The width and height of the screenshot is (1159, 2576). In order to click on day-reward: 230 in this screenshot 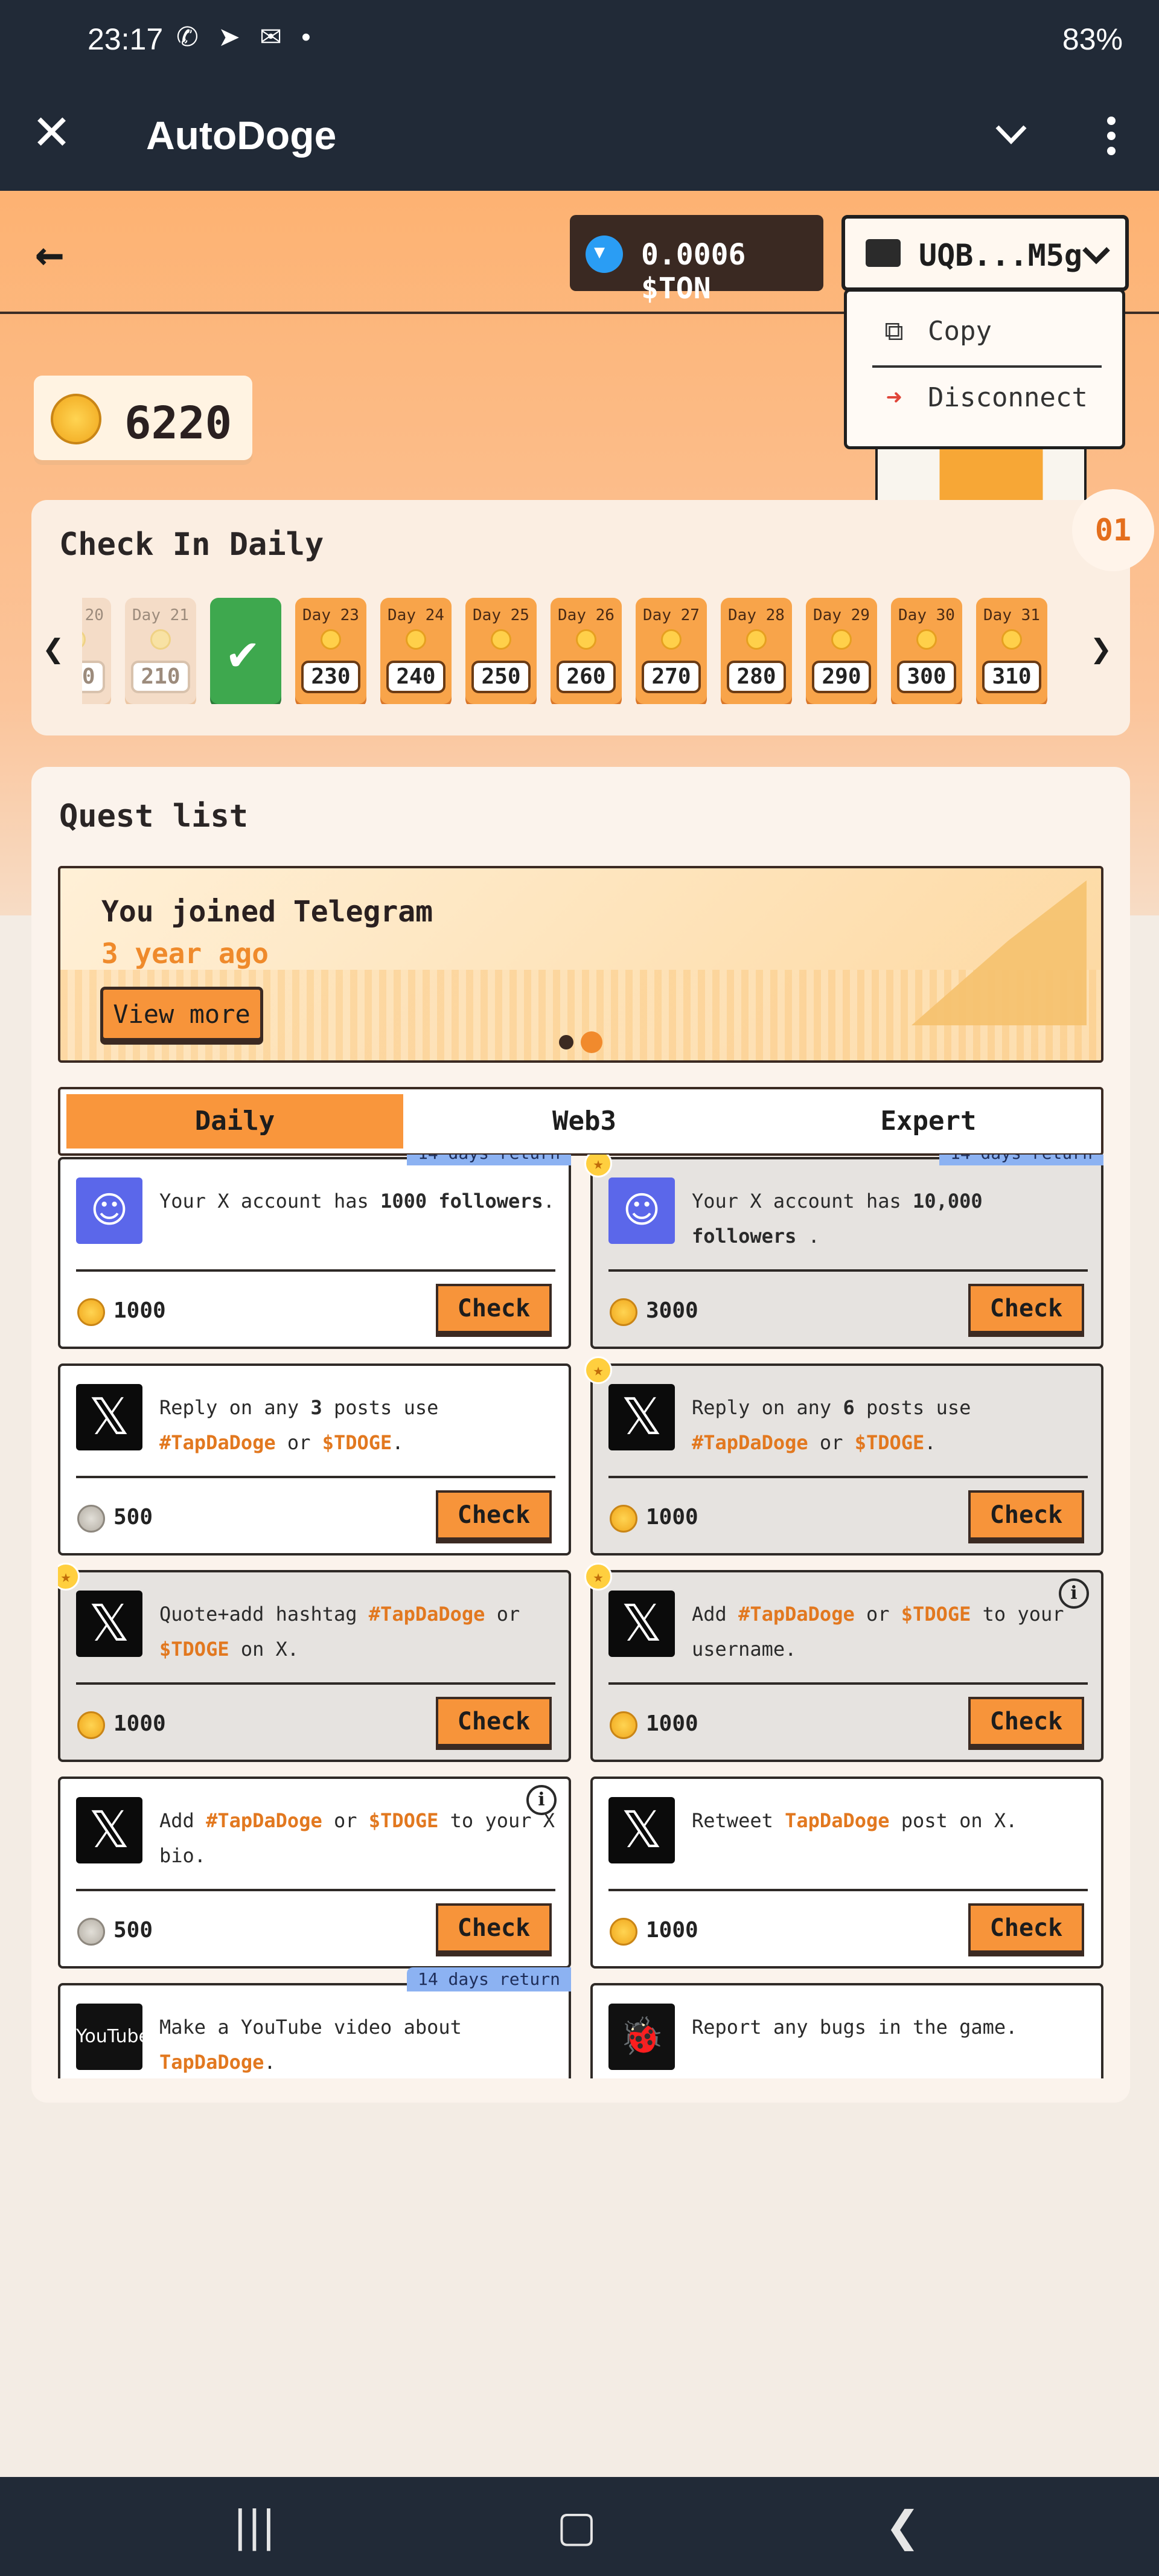, I will do `click(330, 677)`.